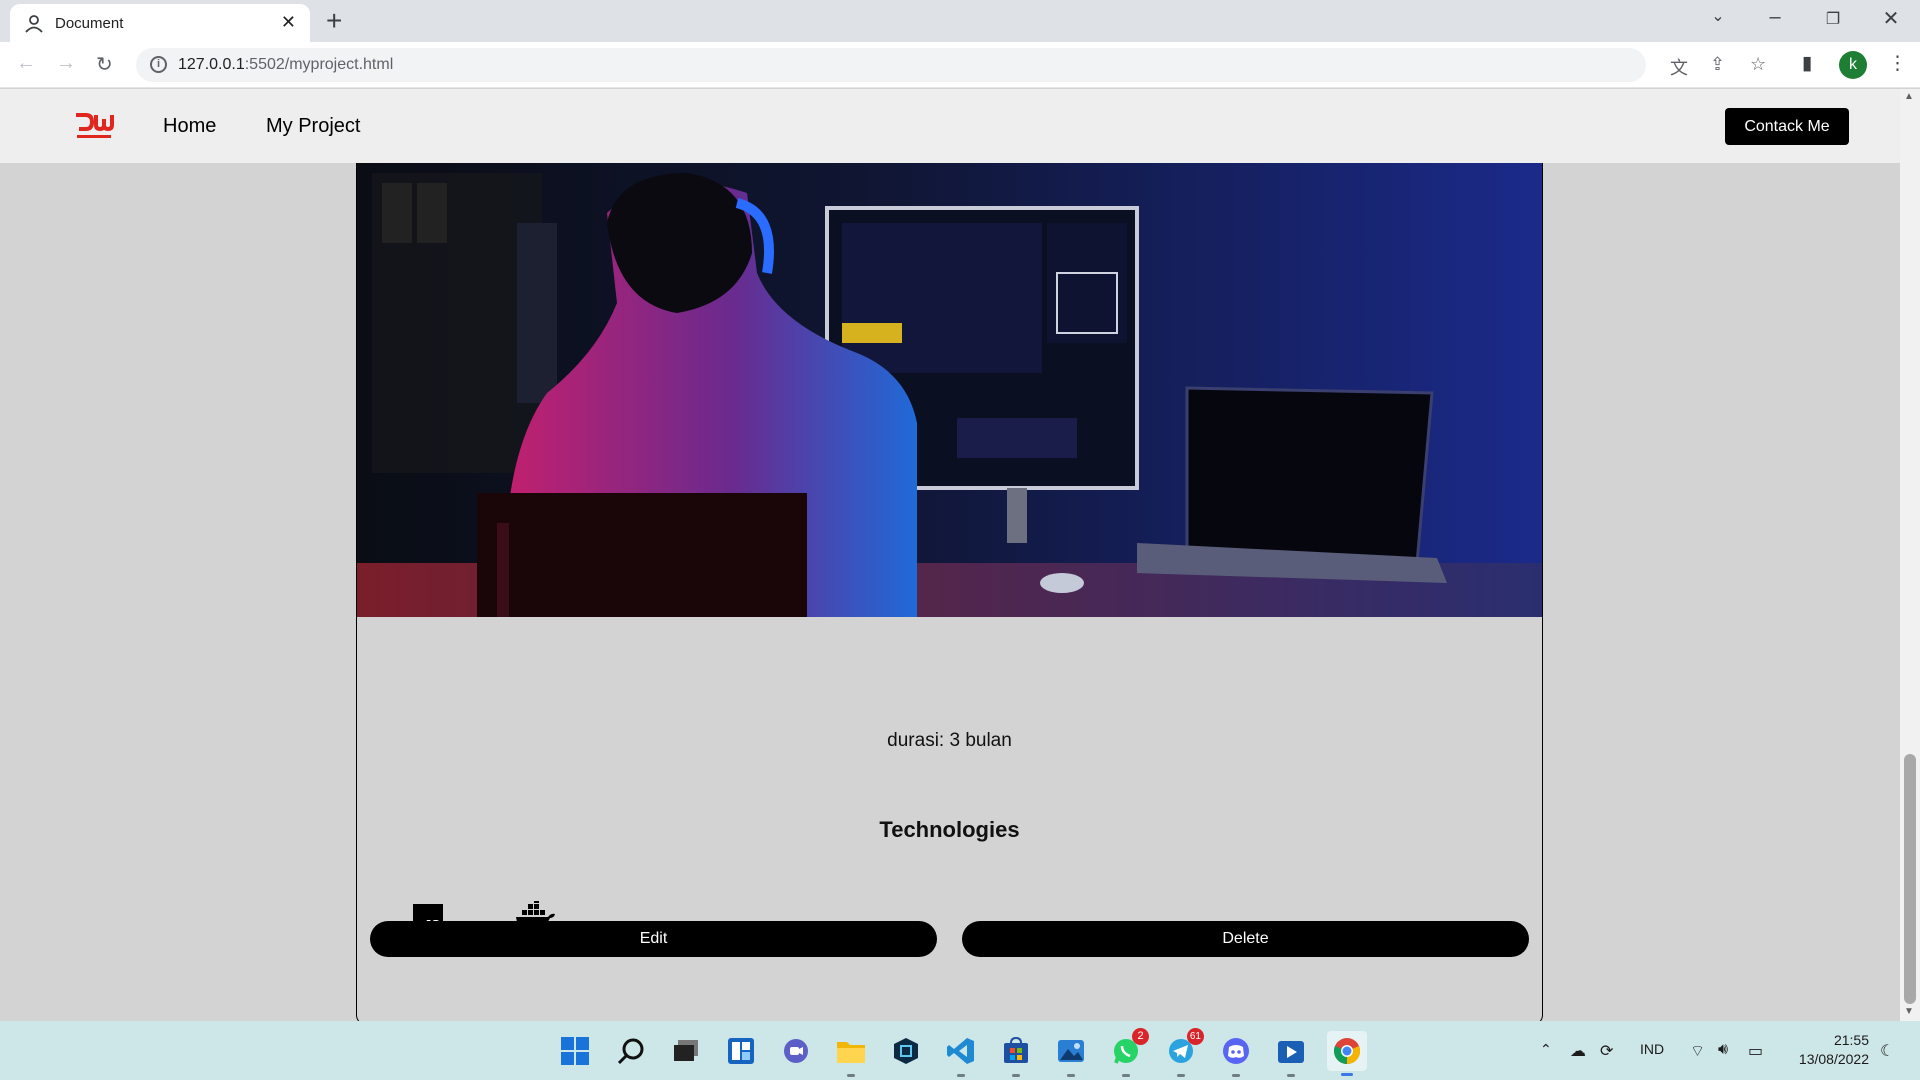 Image resolution: width=1920 pixels, height=1080 pixels. I want to click on translate-icon: 文, so click(1679, 67).